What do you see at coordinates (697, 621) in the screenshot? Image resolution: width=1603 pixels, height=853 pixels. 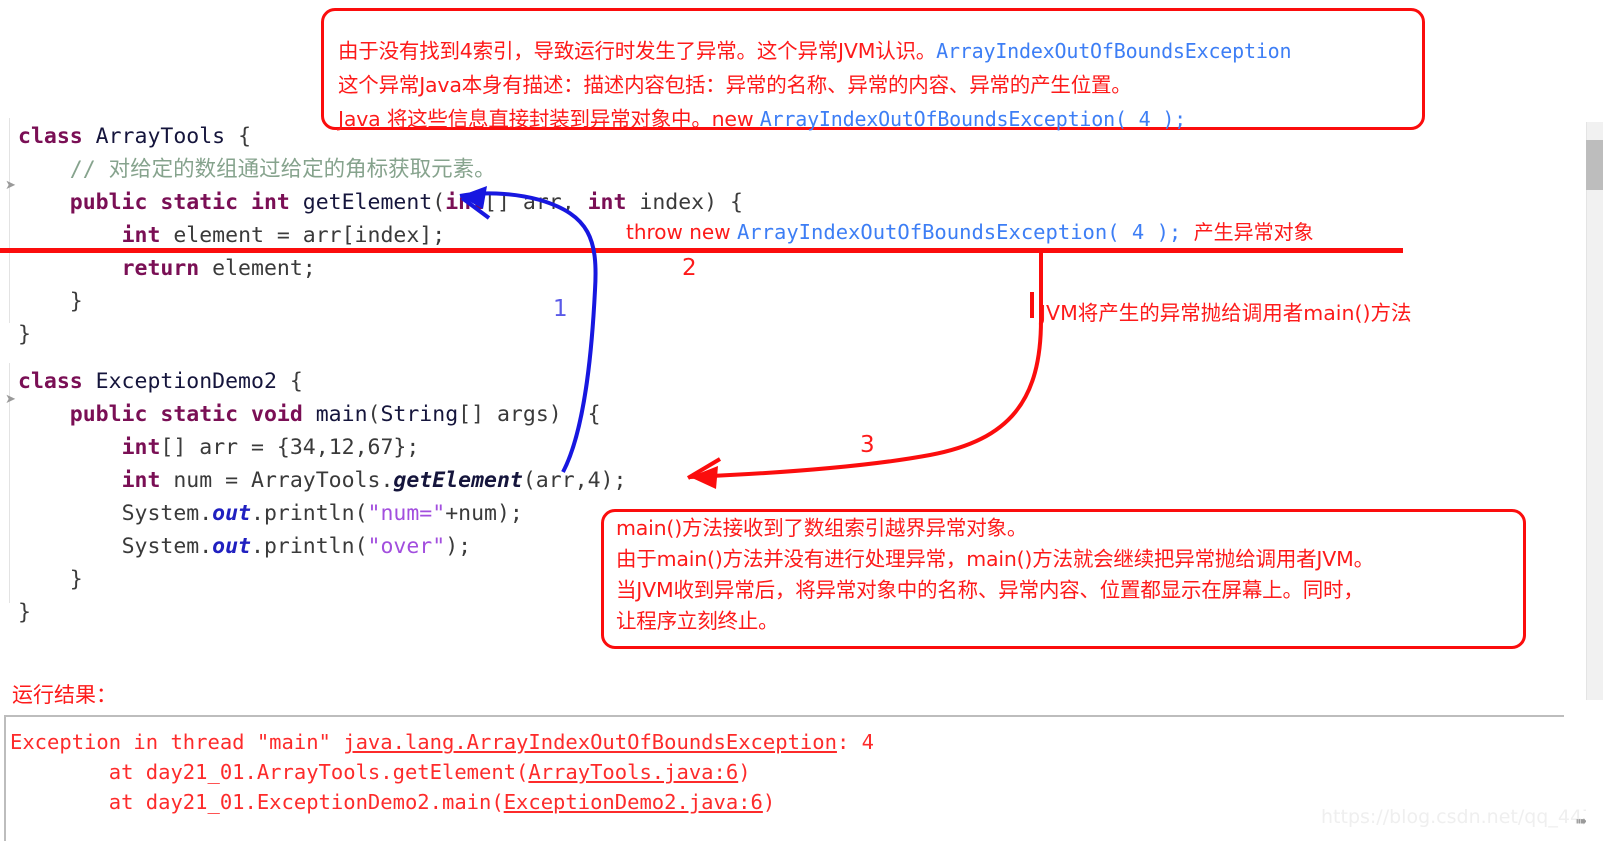 I see `annotation-bottom-line4: 让程序立刻终止。` at bounding box center [697, 621].